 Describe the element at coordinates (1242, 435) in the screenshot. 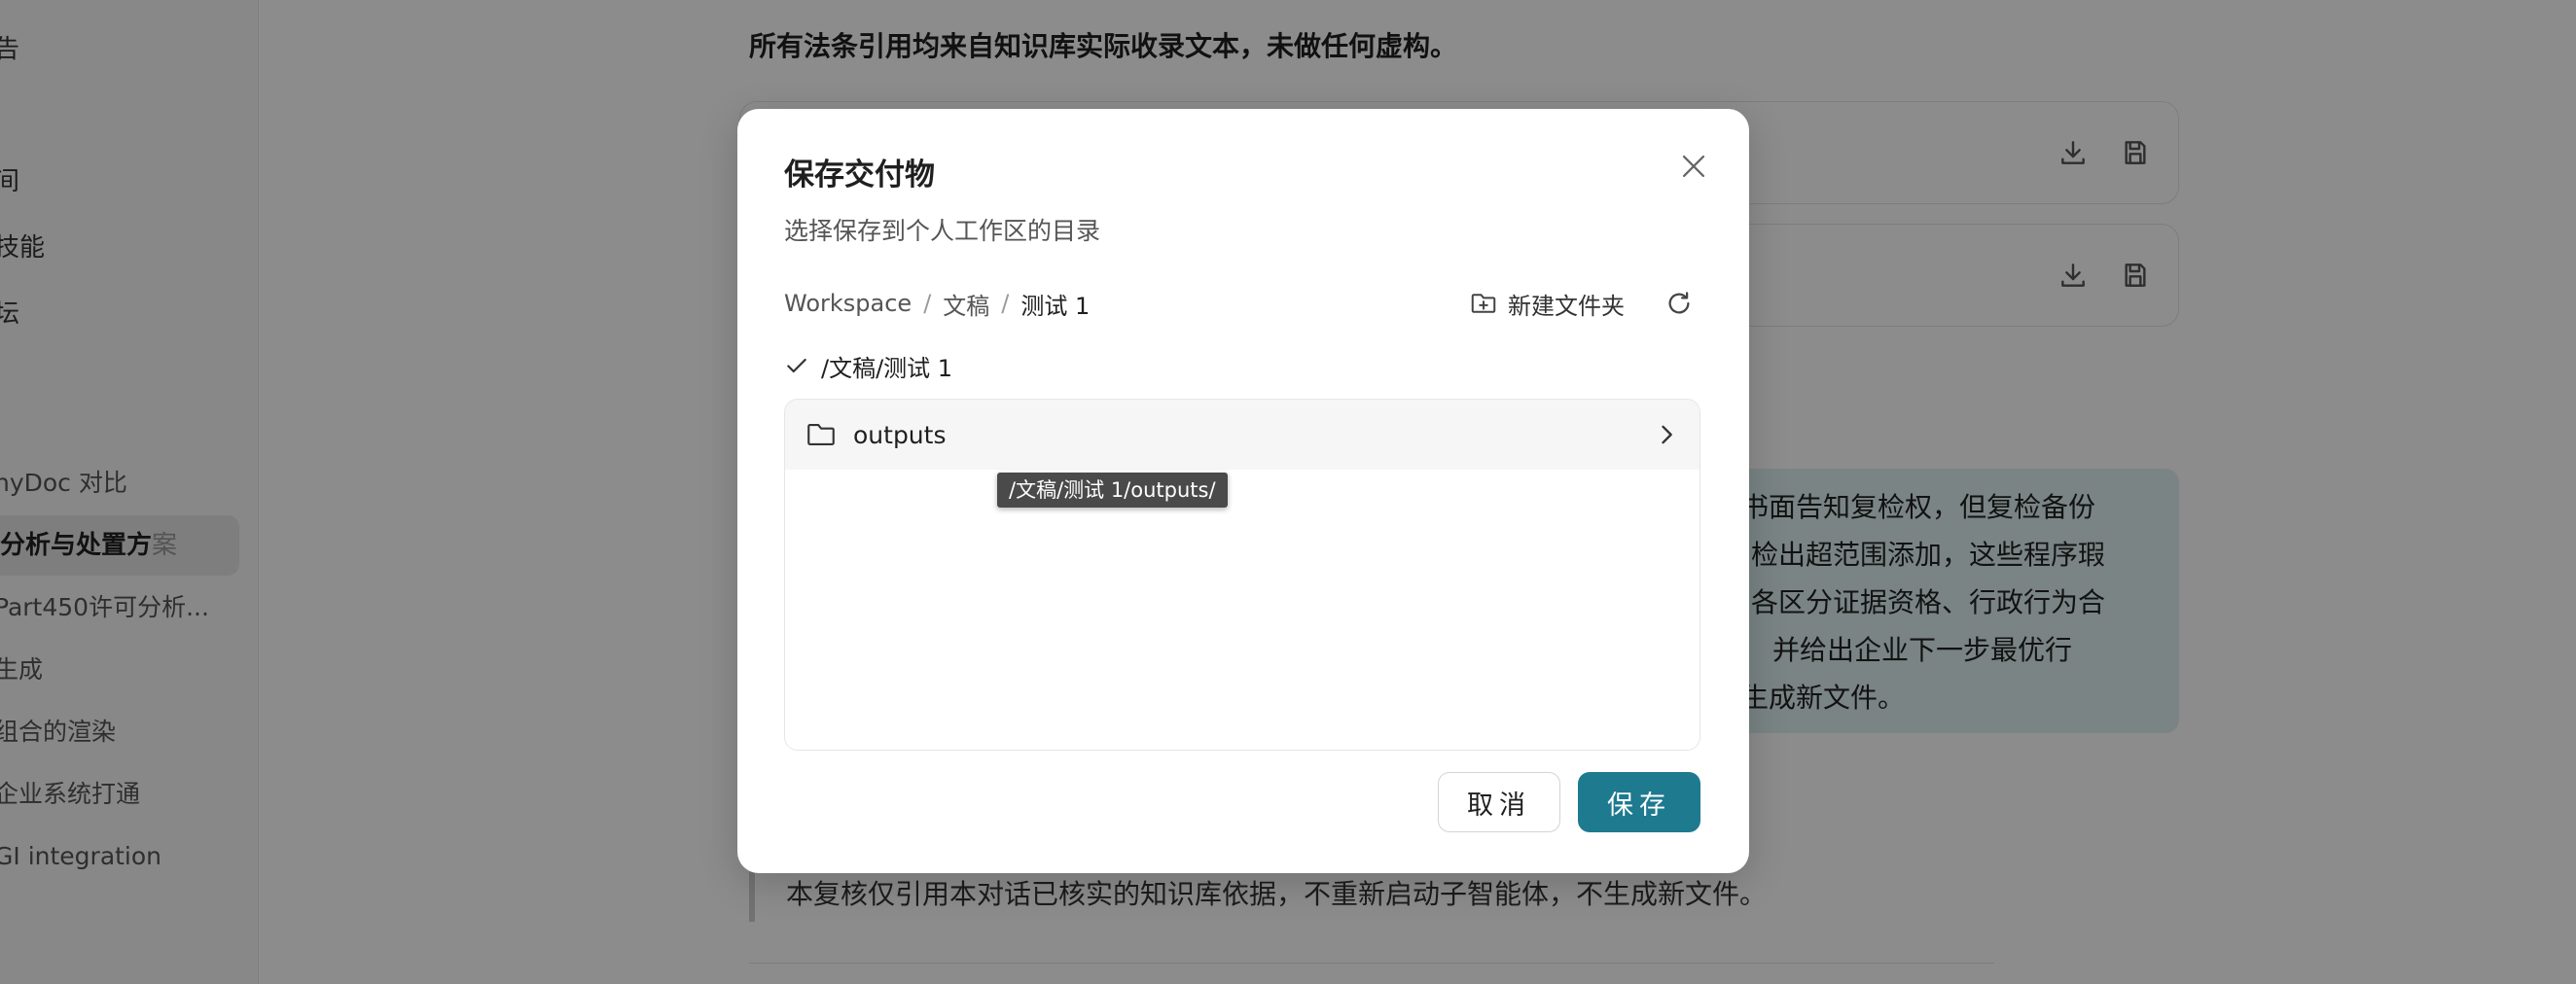

I see `folder-item: outputs` at that location.